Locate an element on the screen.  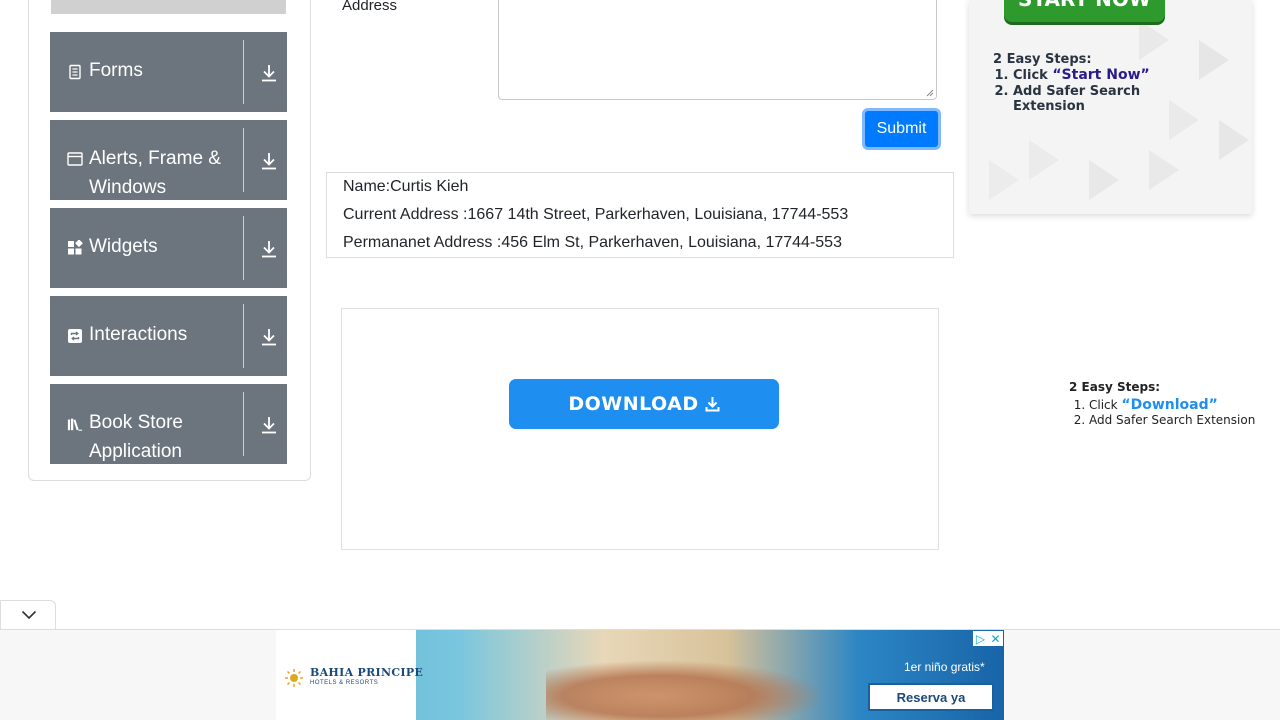
download-ad-label: DOWNLOAD is located at coordinates (633, 404).